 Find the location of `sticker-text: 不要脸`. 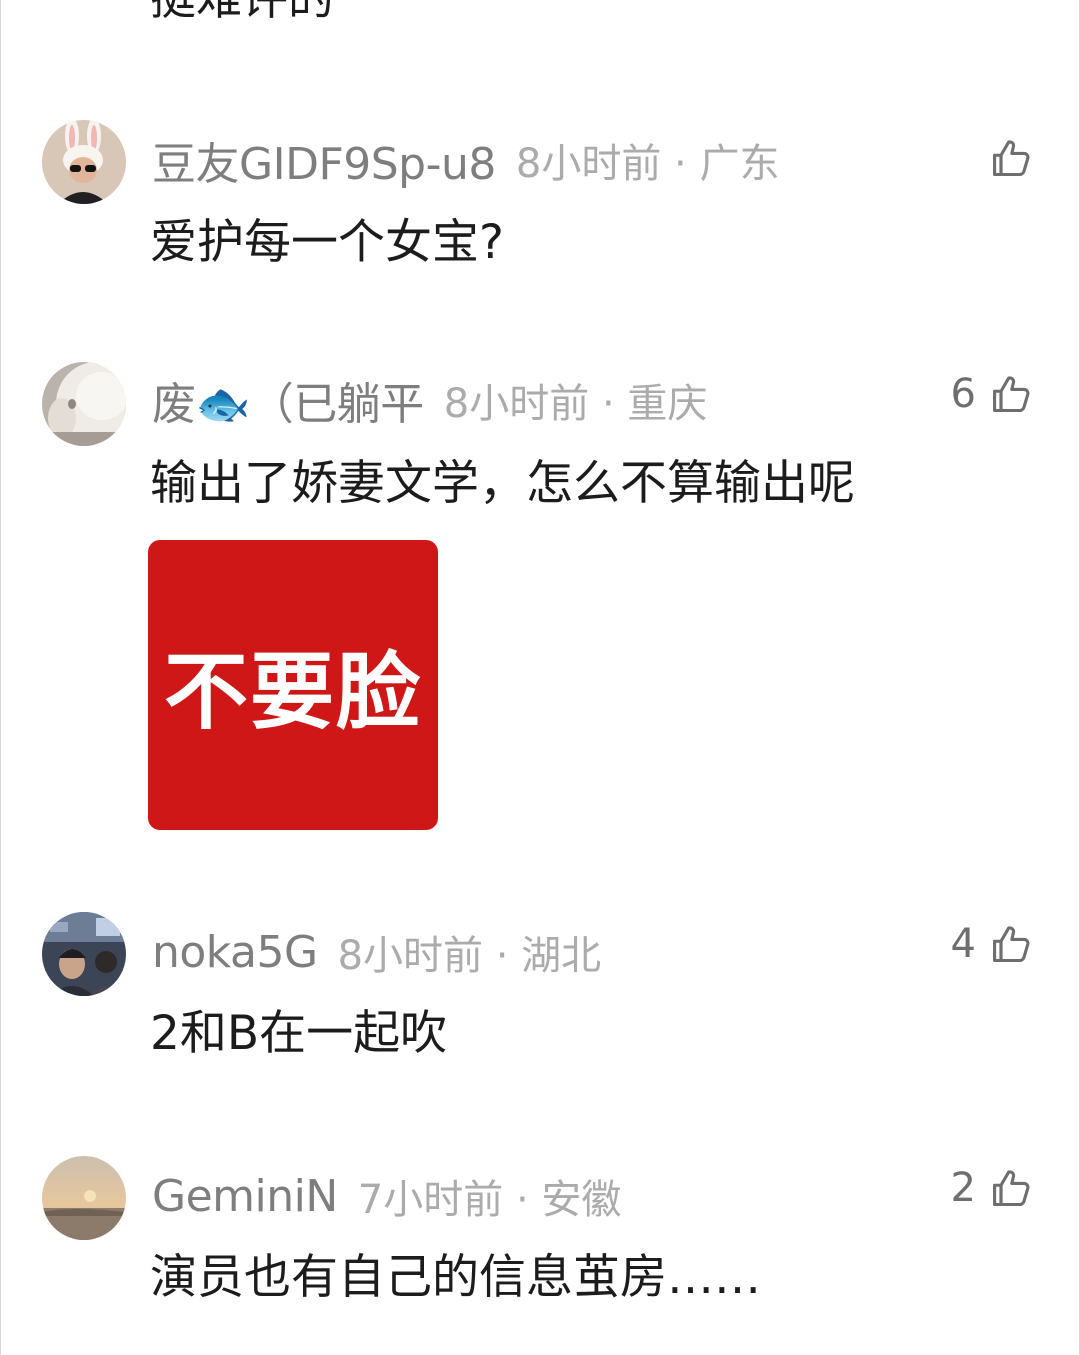

sticker-text: 不要脸 is located at coordinates (292, 691).